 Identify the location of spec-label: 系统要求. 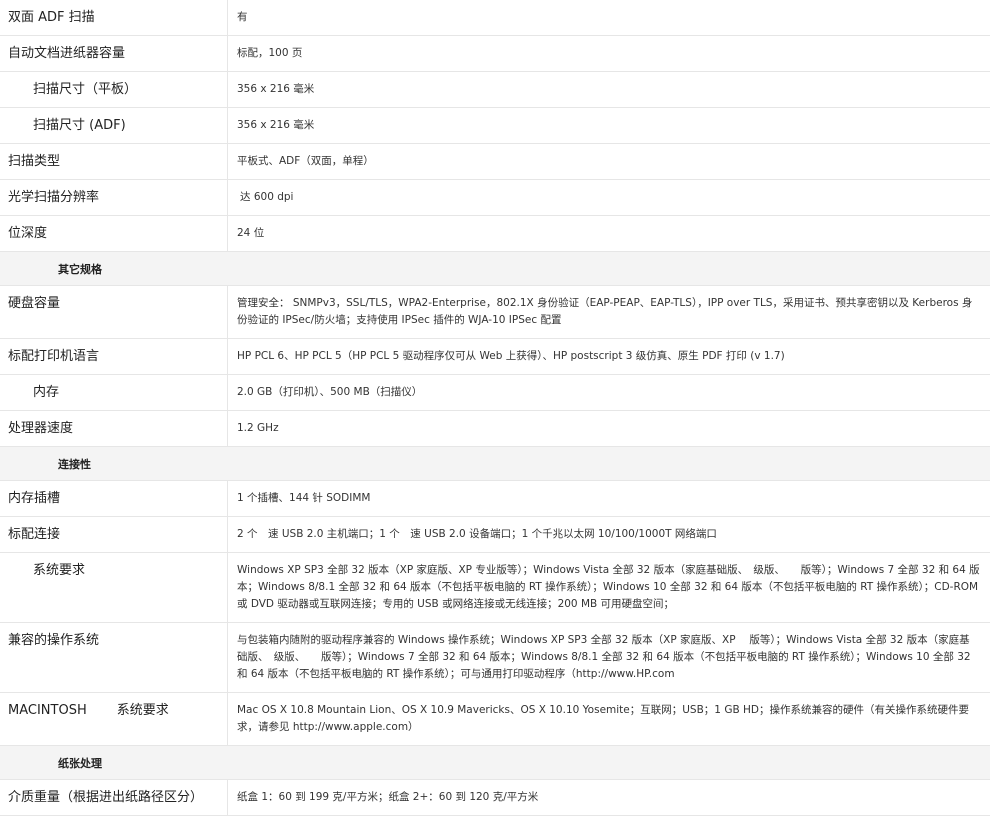
(114, 588).